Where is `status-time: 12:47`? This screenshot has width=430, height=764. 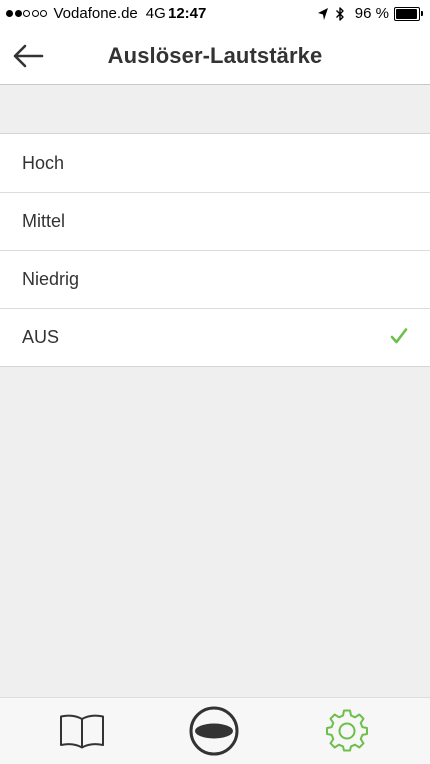 status-time: 12:47 is located at coordinates (187, 13).